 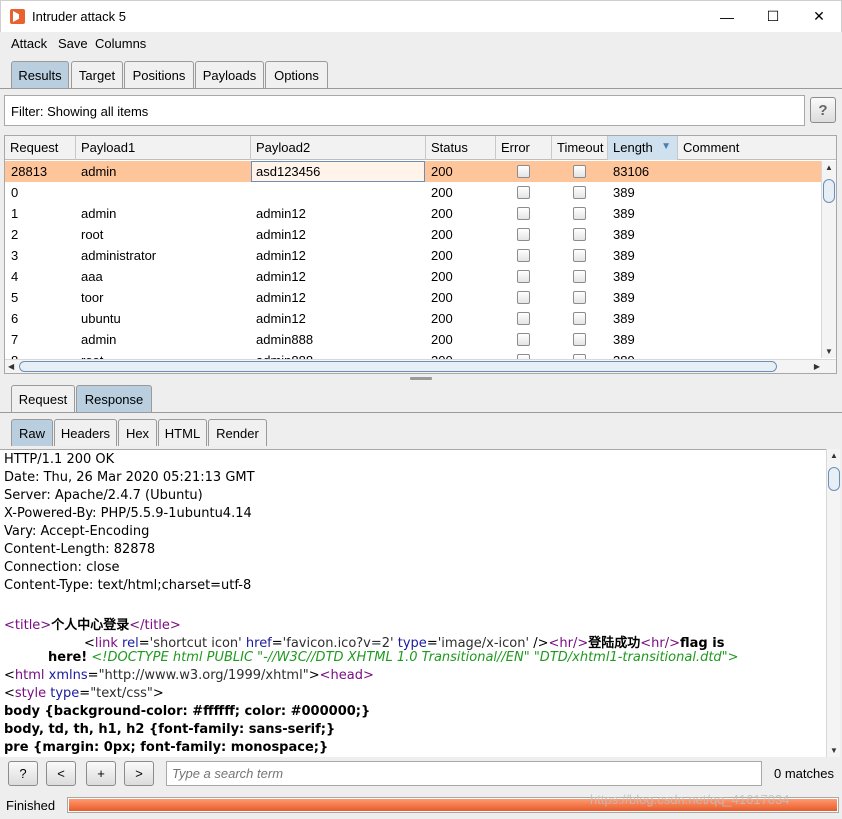 What do you see at coordinates (40, 74) in the screenshot?
I see `tab-results: Results` at bounding box center [40, 74].